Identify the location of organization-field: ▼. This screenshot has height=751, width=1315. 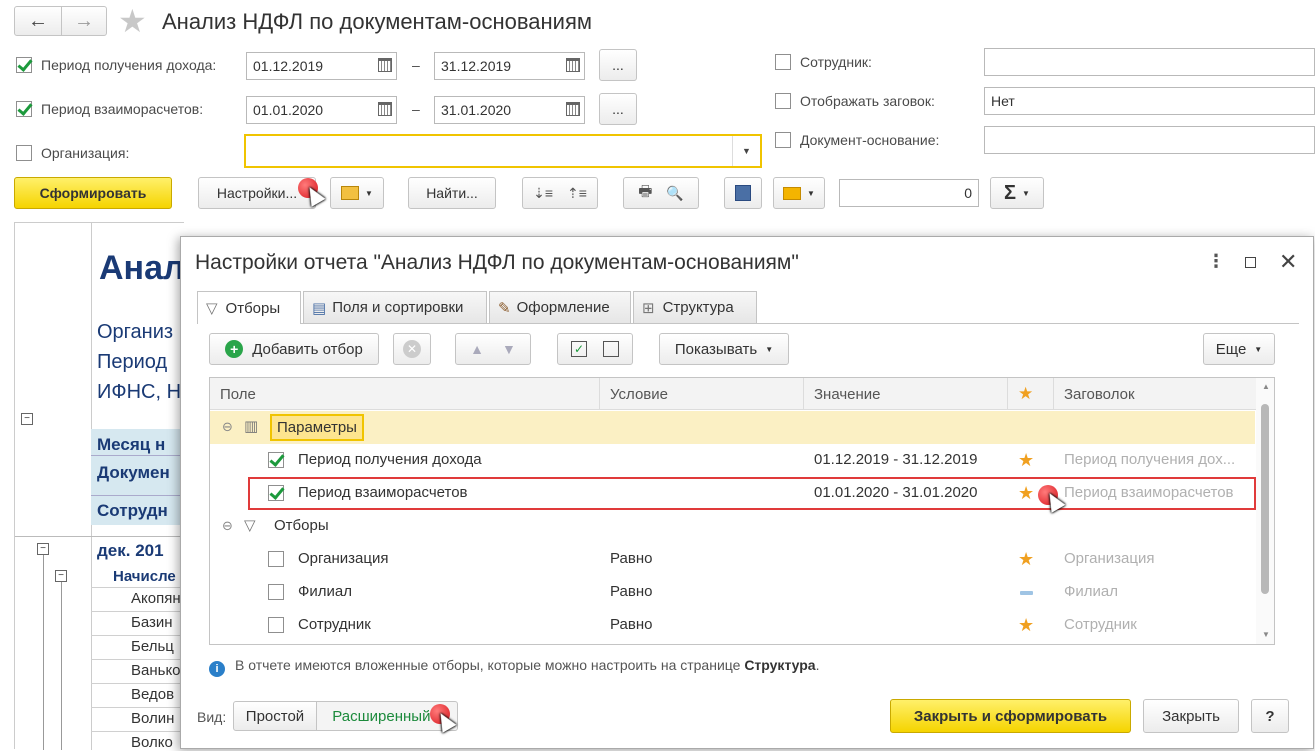
(503, 151).